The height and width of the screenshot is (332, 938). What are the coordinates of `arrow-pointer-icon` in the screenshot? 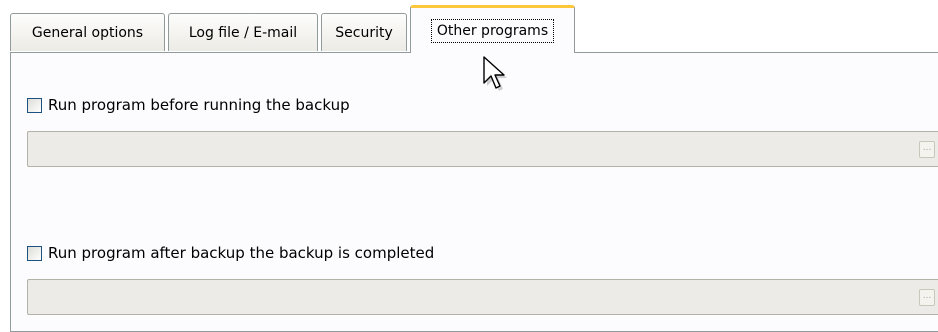 It's located at (494, 77).